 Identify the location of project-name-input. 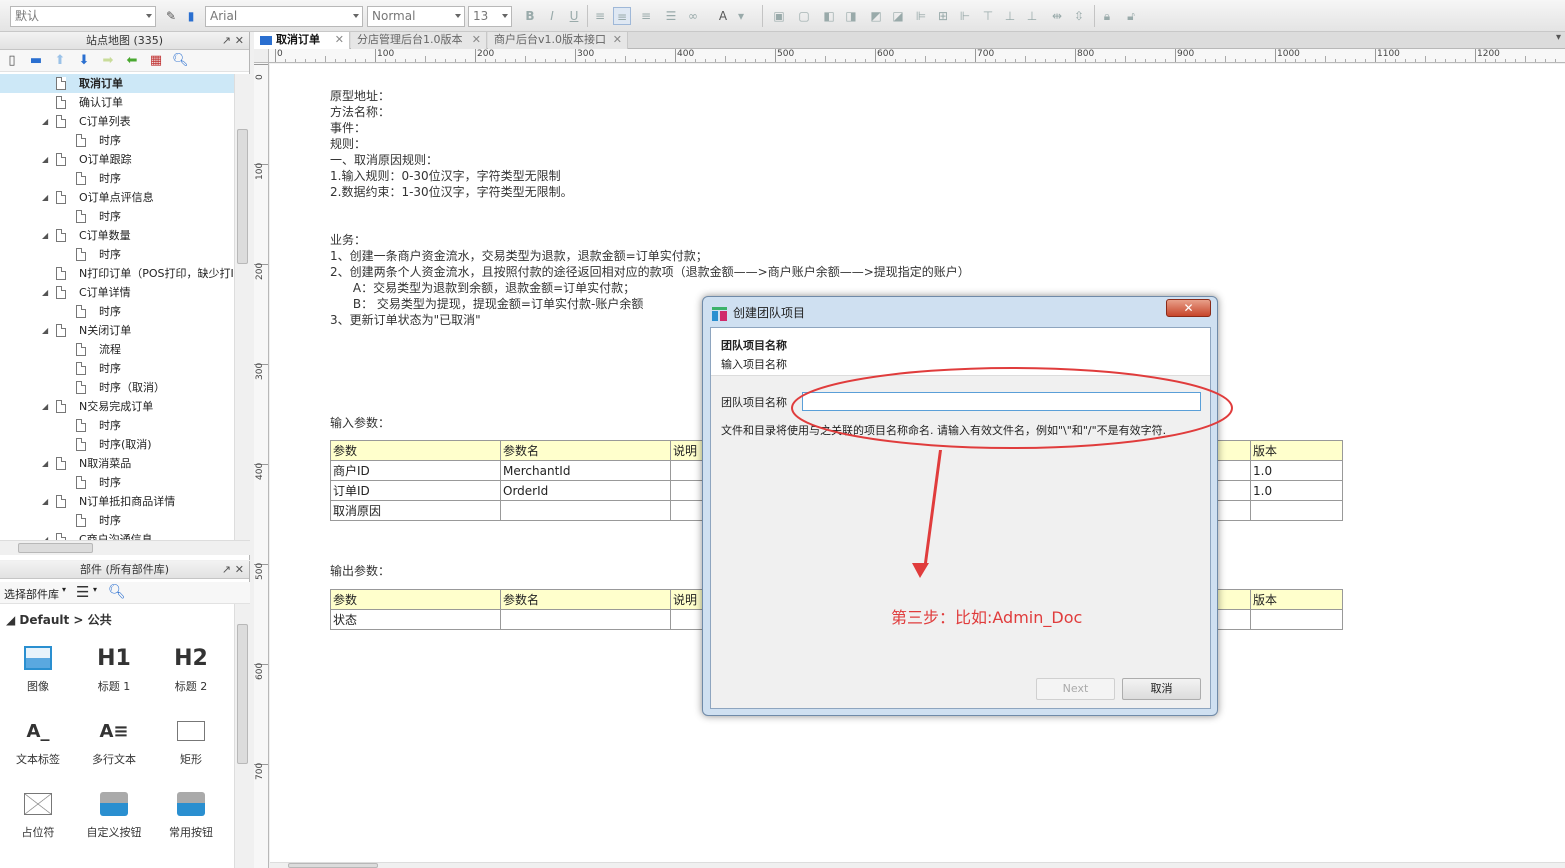
(1001, 401).